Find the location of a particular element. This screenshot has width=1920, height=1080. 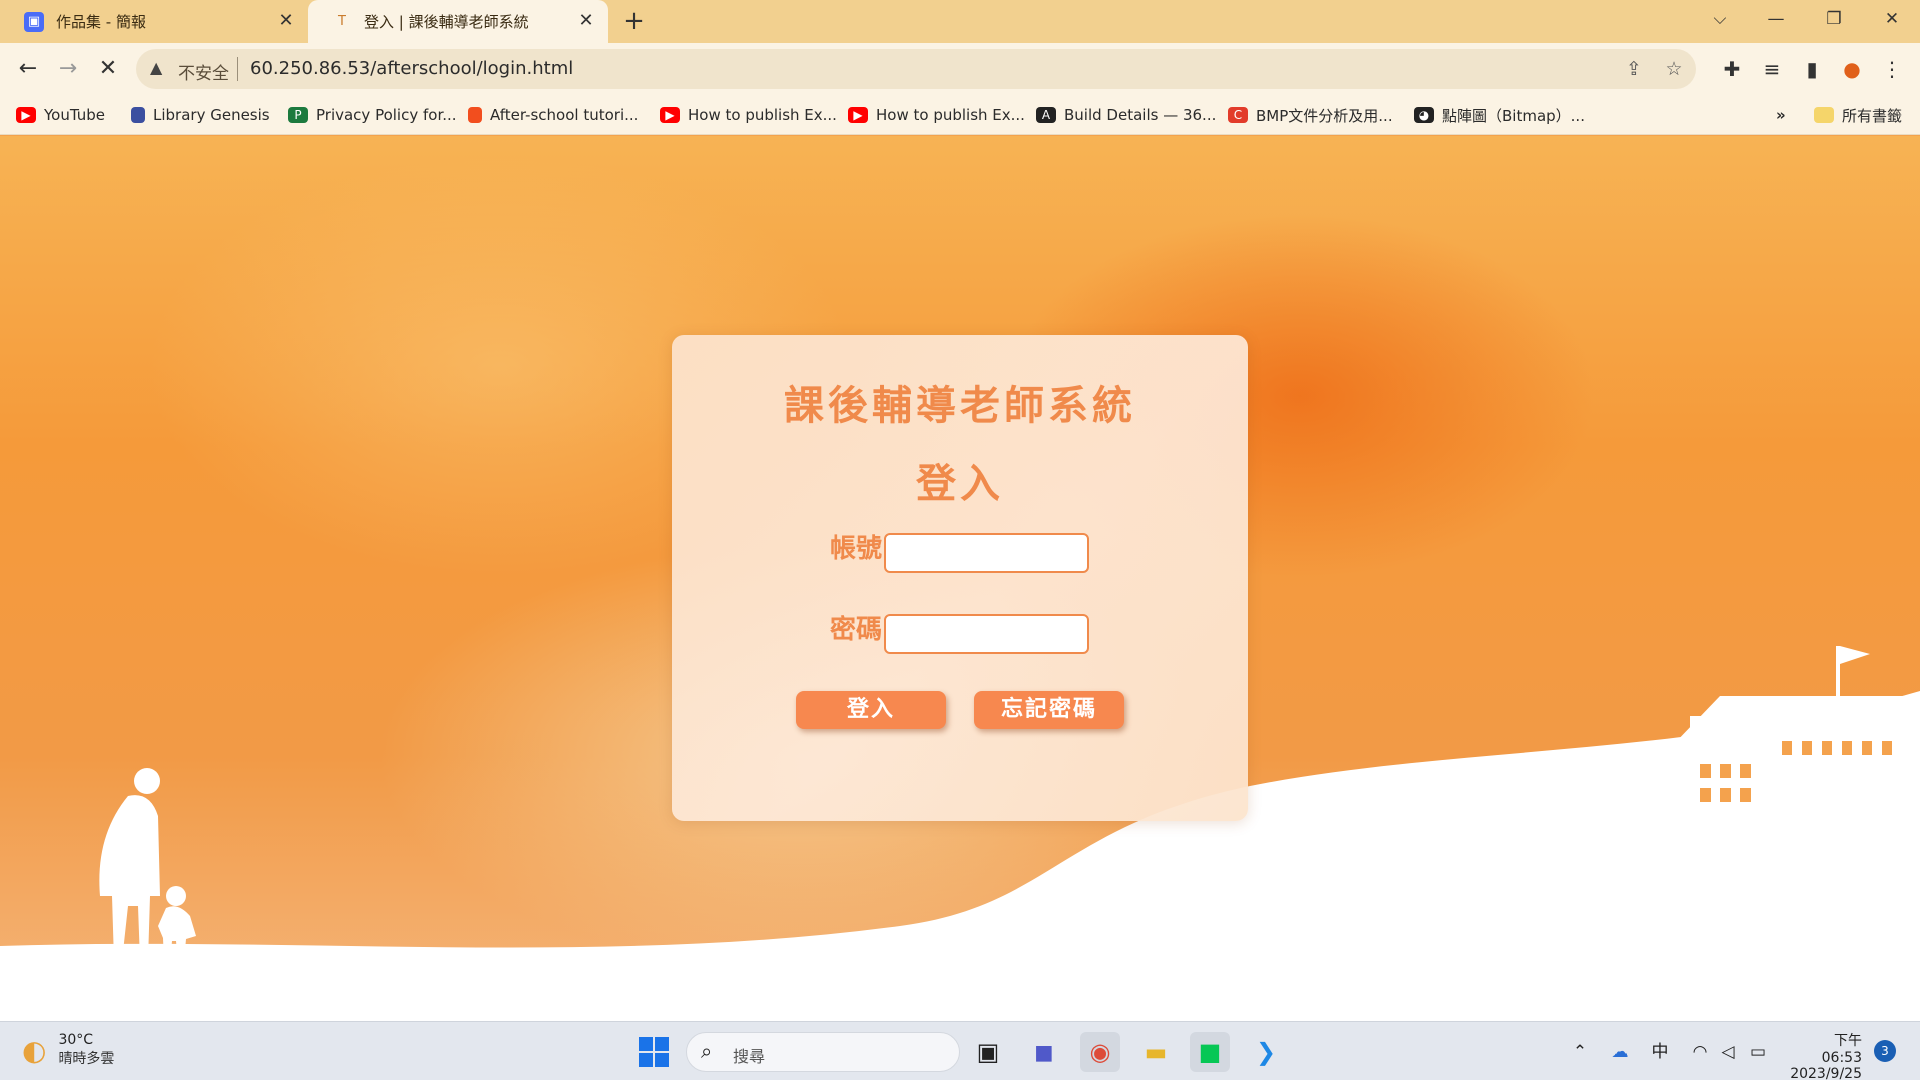

bookmark-label: 所有書籤 is located at coordinates (1872, 115).